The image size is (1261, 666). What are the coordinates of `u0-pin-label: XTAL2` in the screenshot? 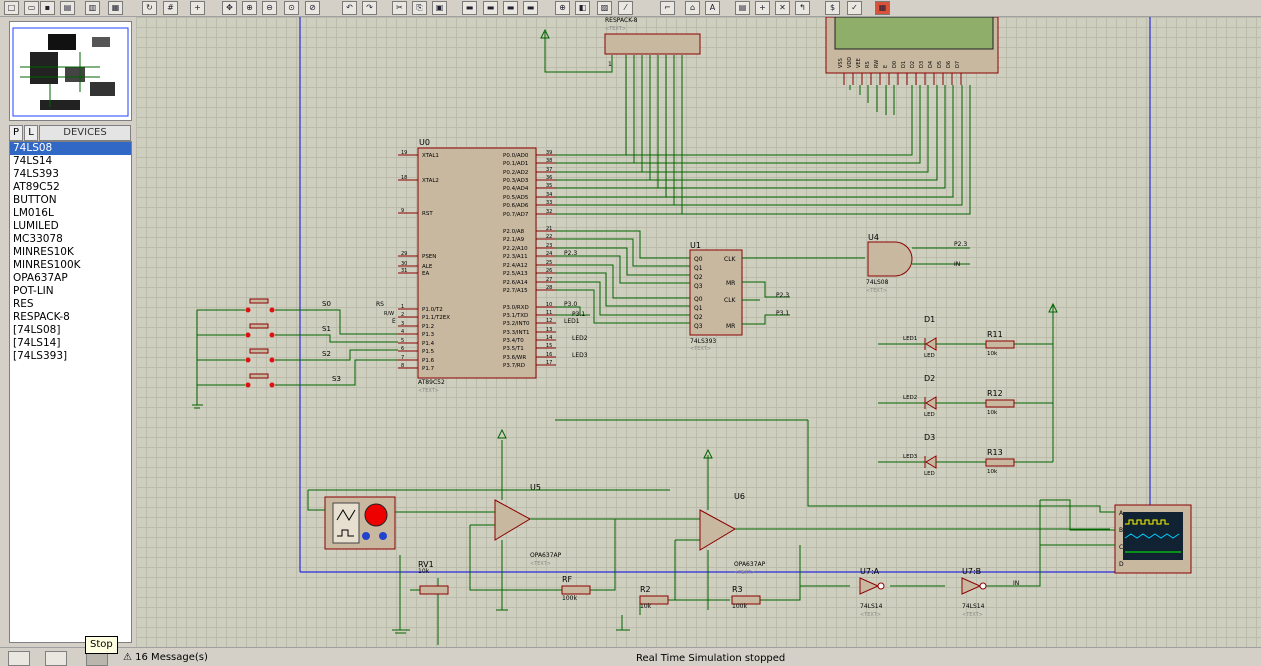 It's located at (430, 181).